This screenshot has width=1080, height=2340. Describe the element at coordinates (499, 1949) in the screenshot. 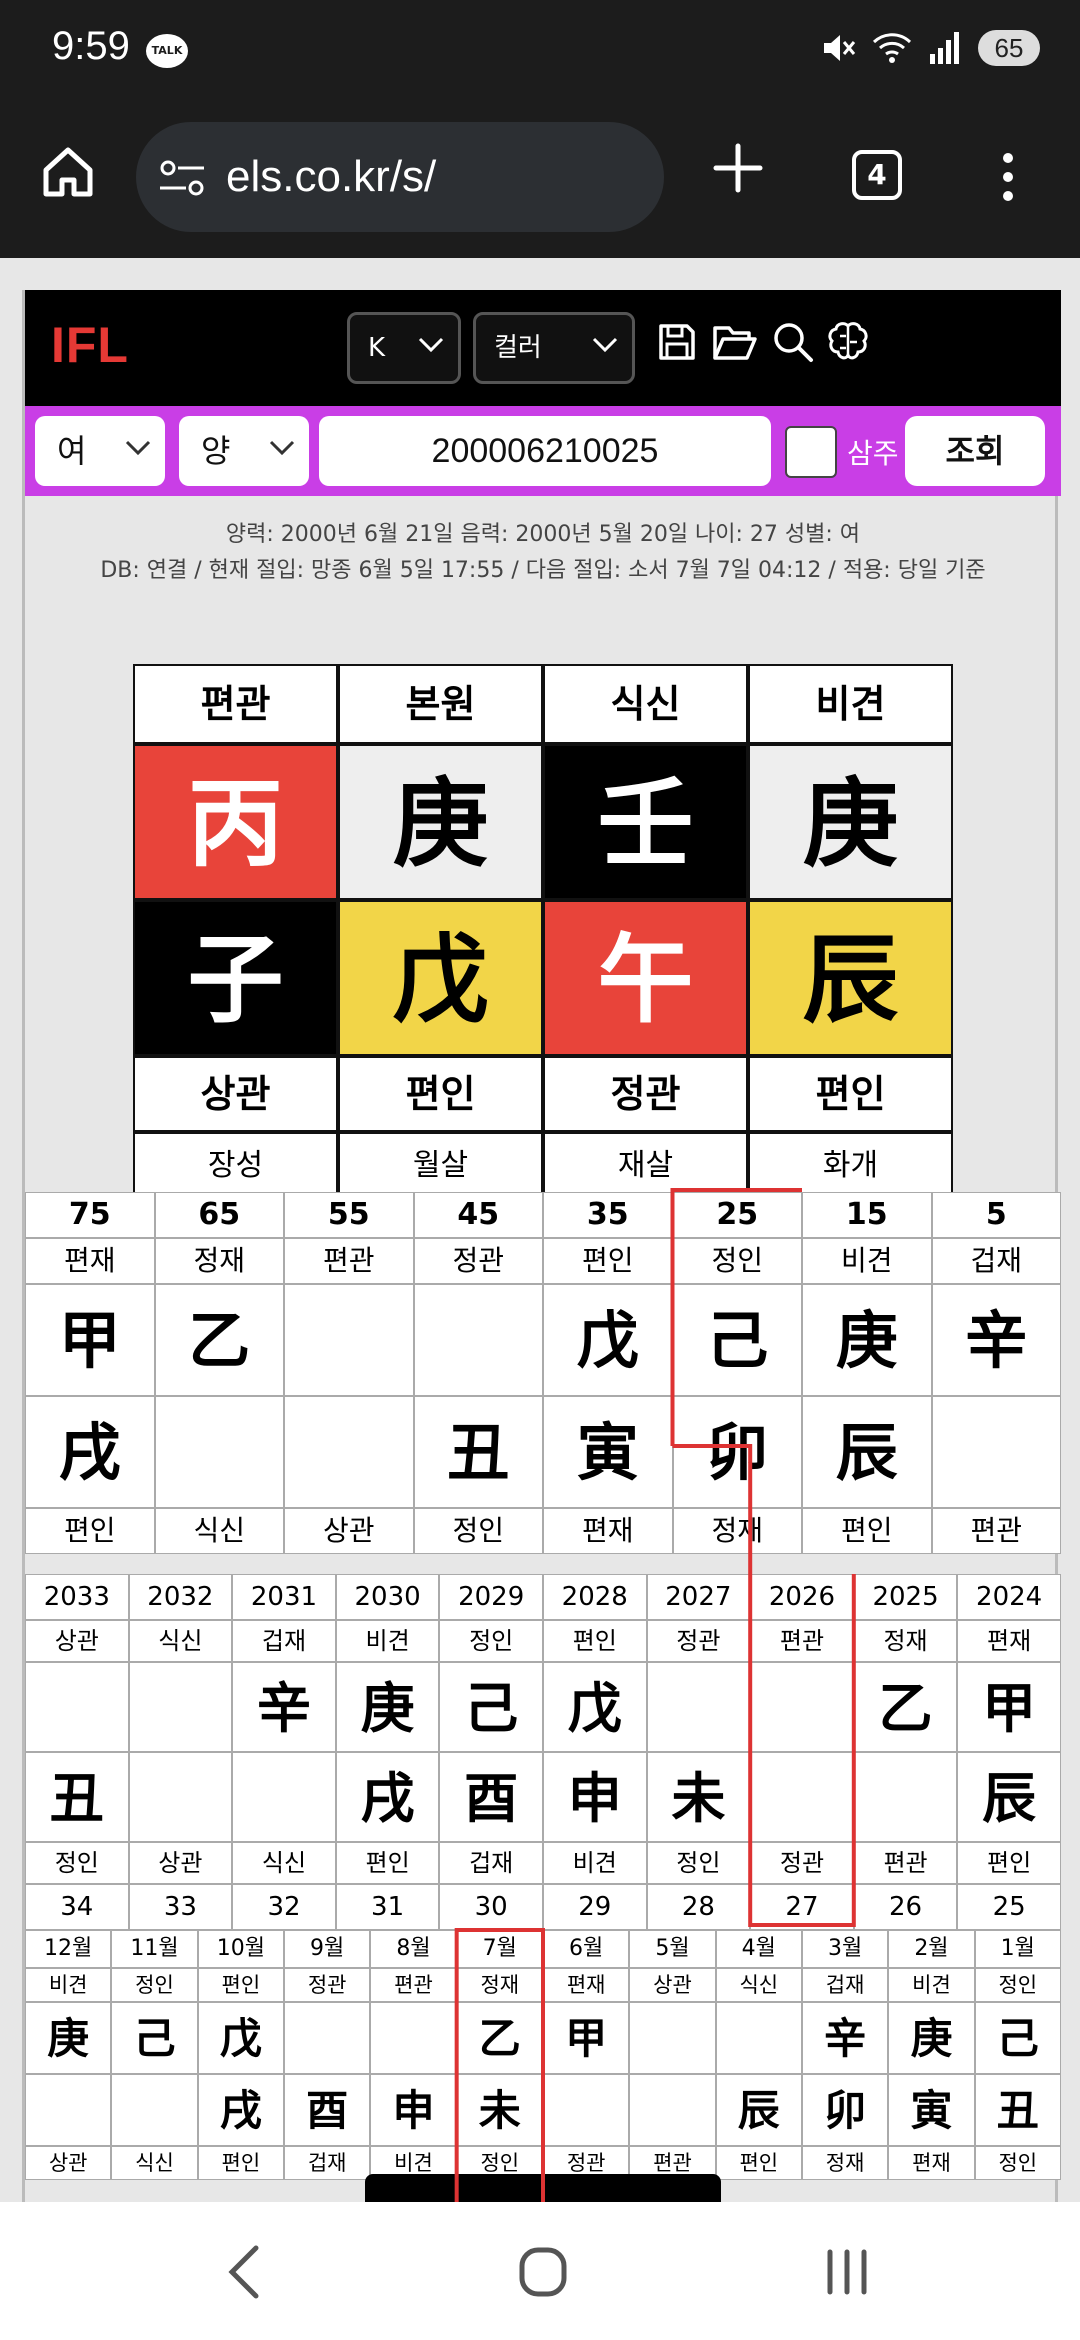

I see `month-label: 7월` at that location.